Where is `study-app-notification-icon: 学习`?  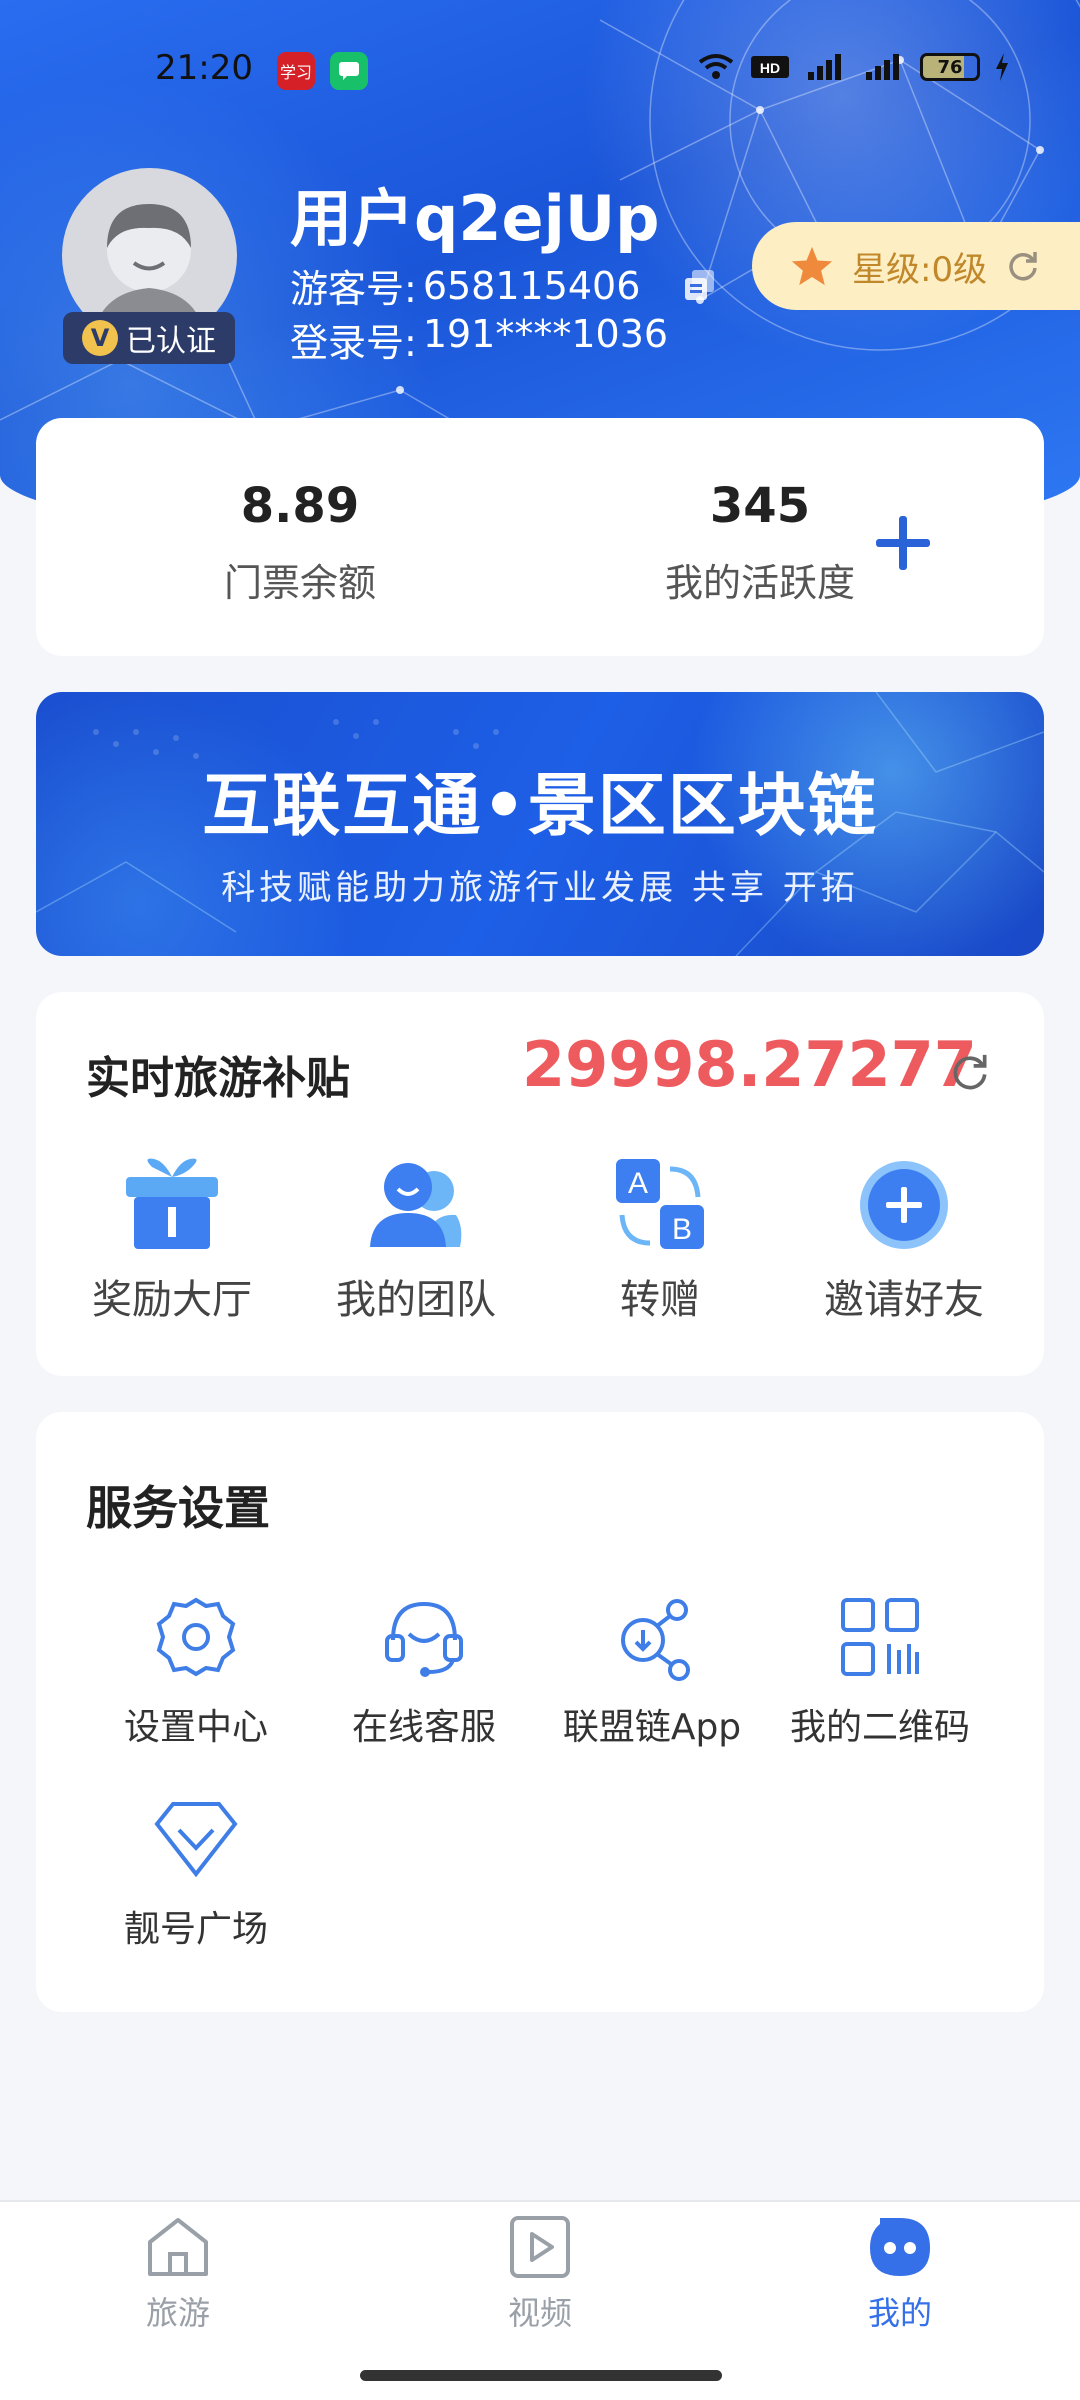
study-app-notification-icon: 学习 is located at coordinates (296, 71).